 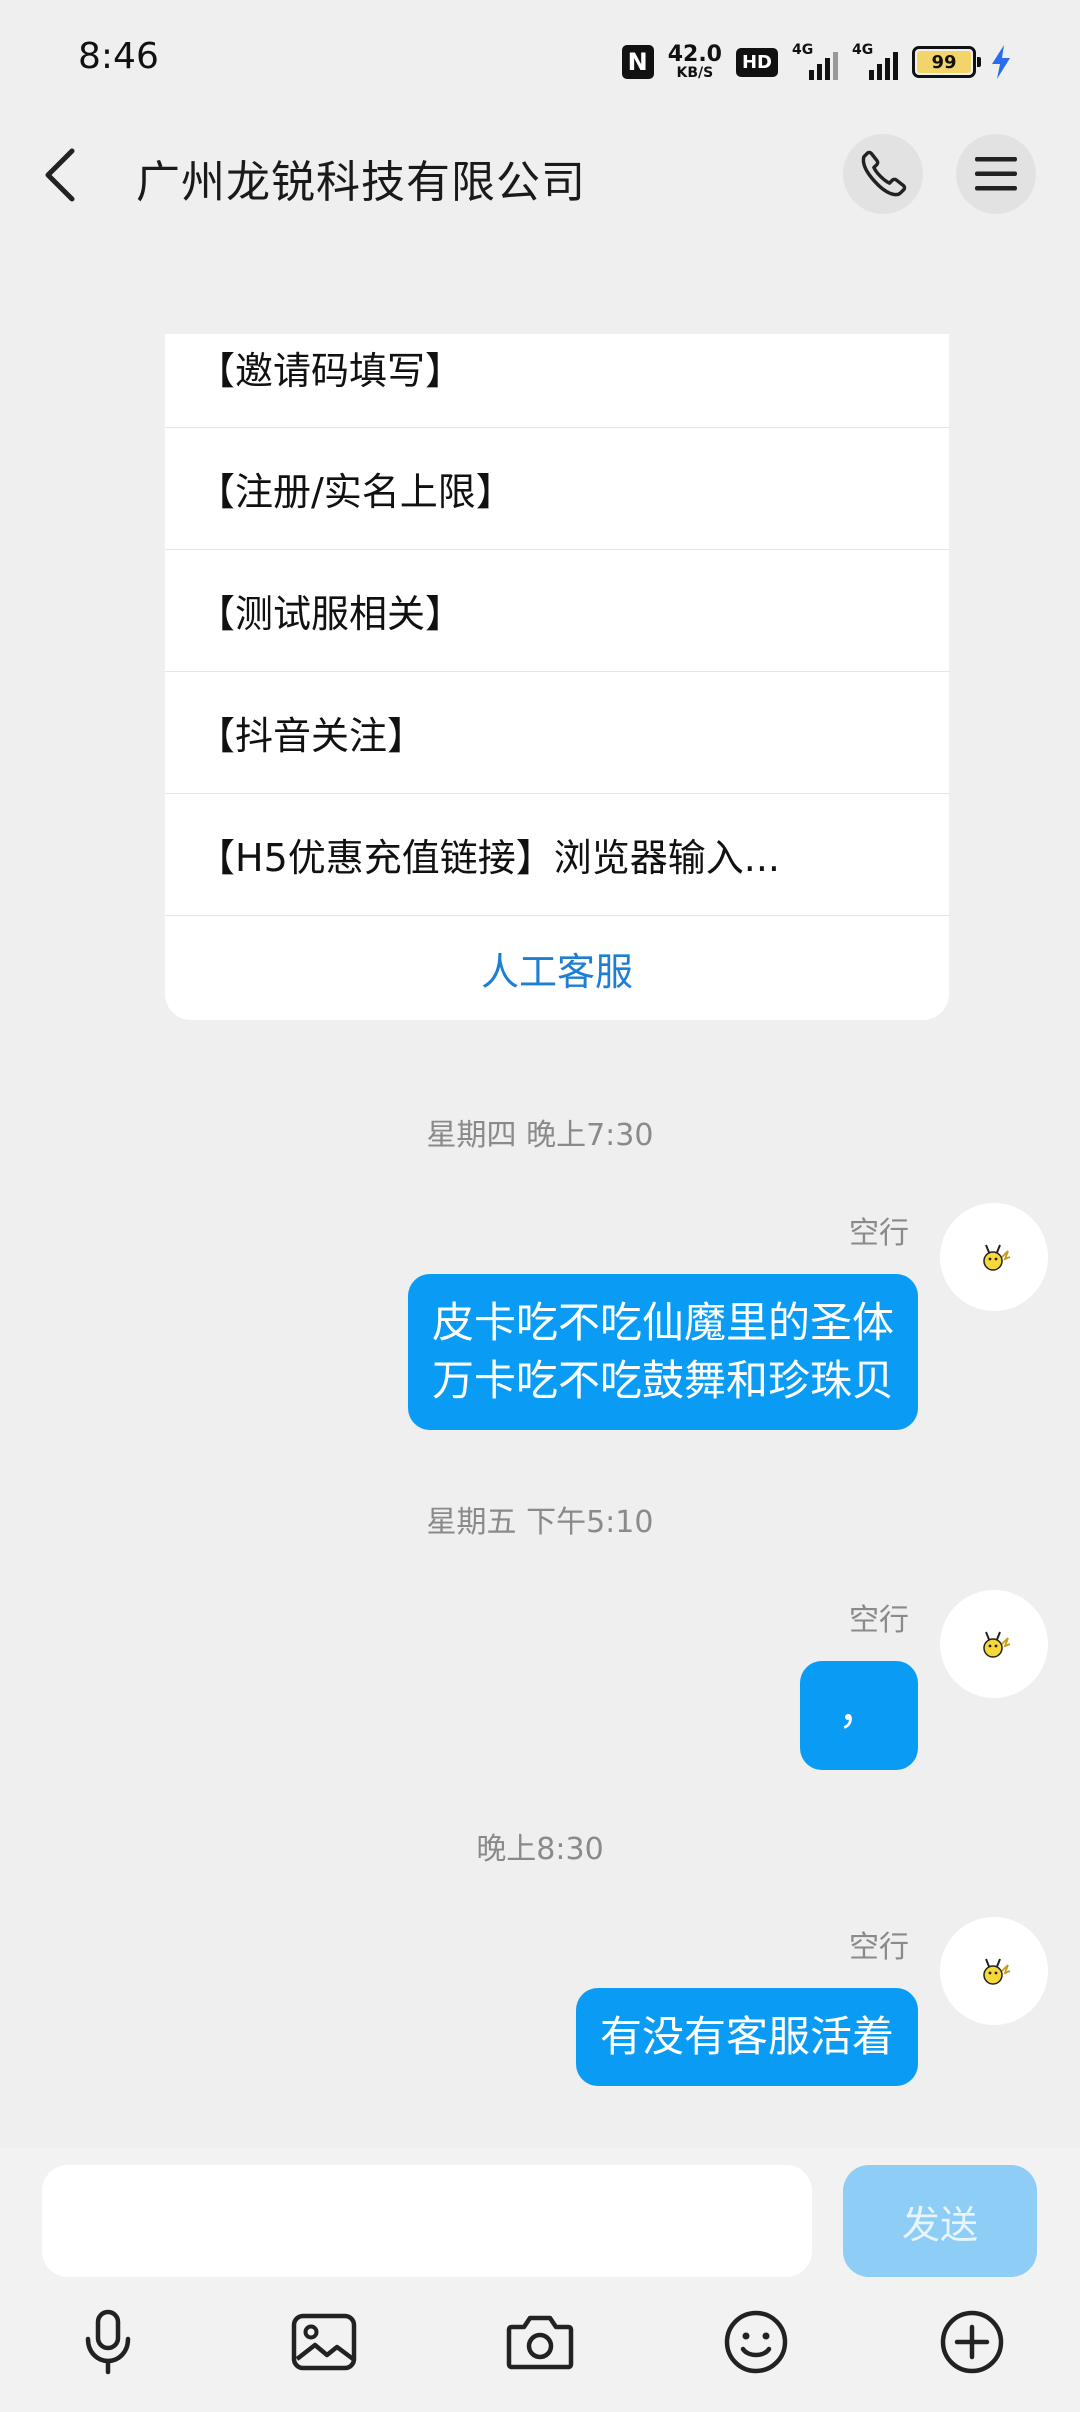 I want to click on human-service-link: 人工客服, so click(x=557, y=968).